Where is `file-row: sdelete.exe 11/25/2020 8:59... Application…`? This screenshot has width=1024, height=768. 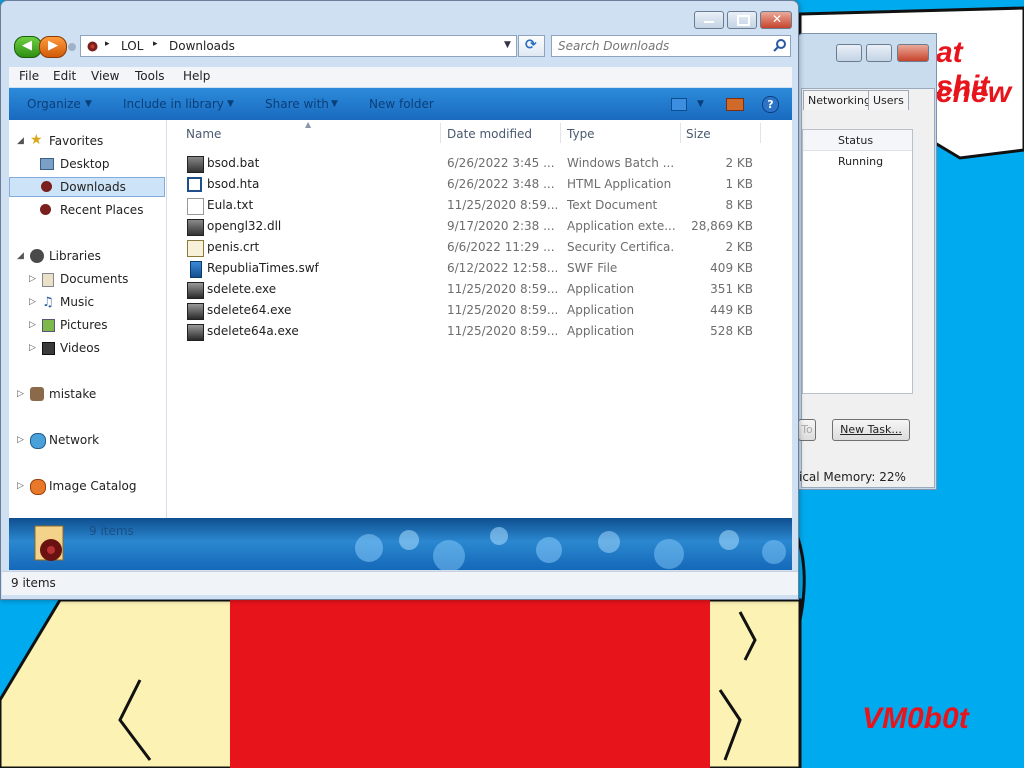 file-row: sdelete.exe 11/25/2020 8:59... Application… is located at coordinates (479, 289).